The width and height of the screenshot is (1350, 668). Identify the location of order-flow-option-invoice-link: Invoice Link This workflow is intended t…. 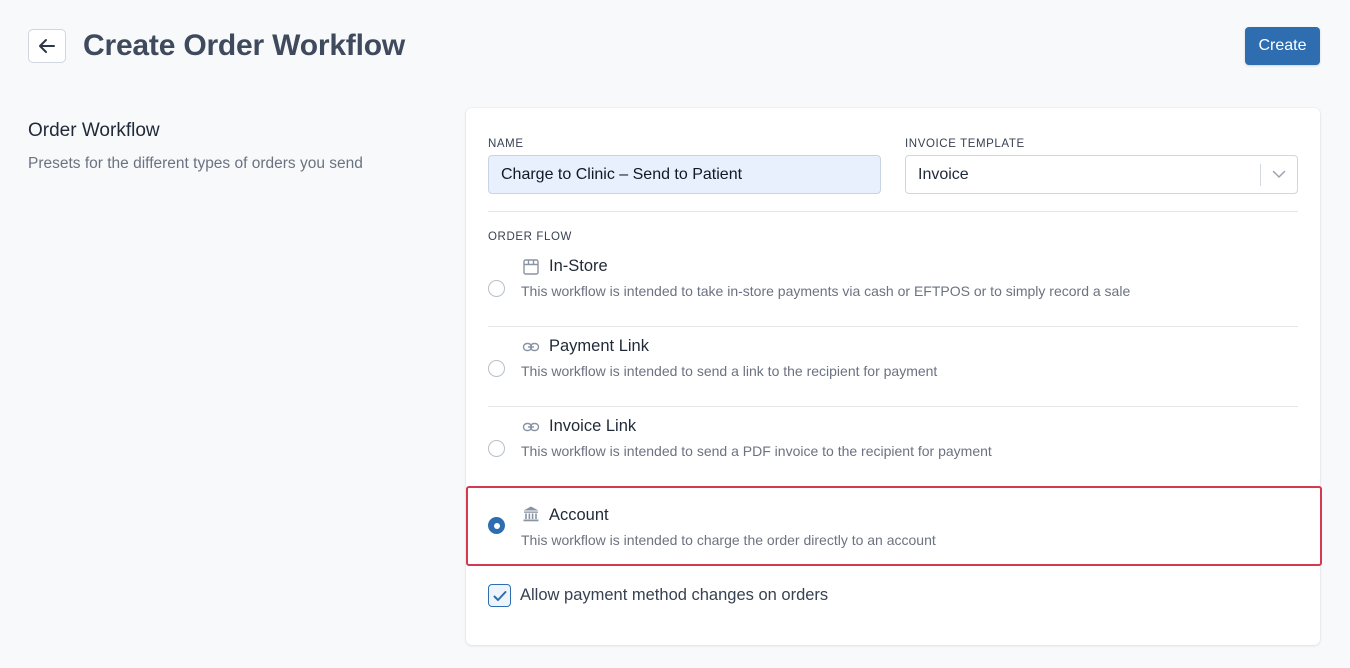
(893, 447).